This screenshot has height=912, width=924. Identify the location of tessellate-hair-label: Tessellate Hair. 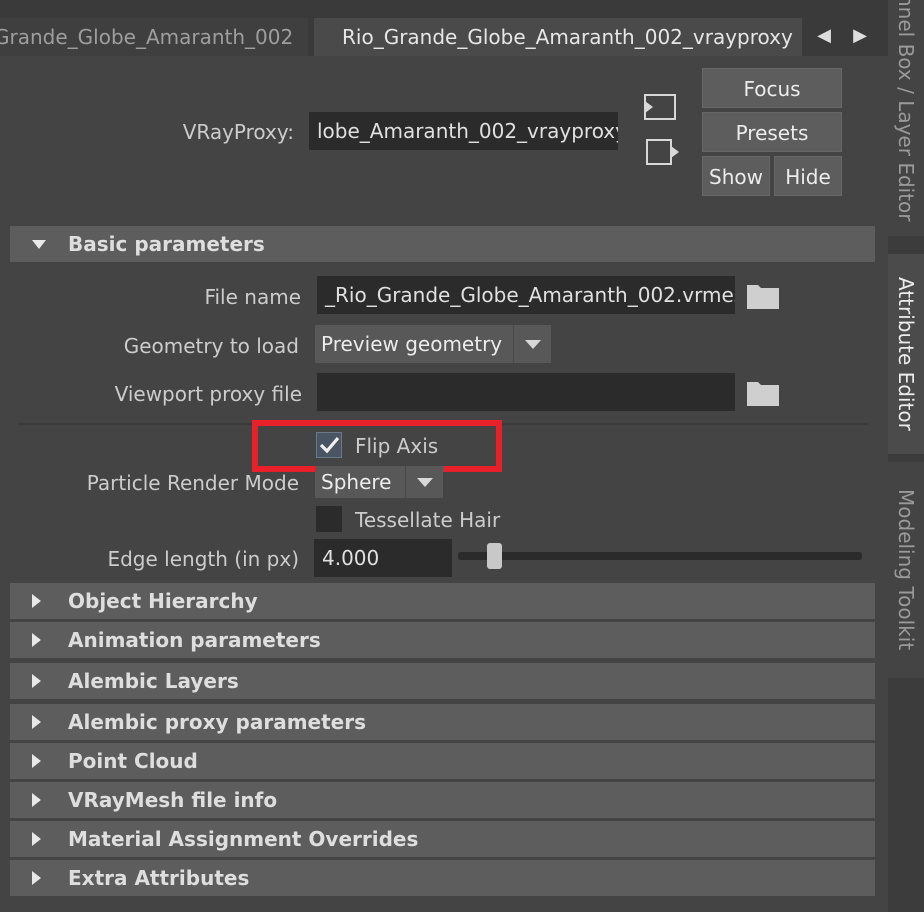
(428, 520).